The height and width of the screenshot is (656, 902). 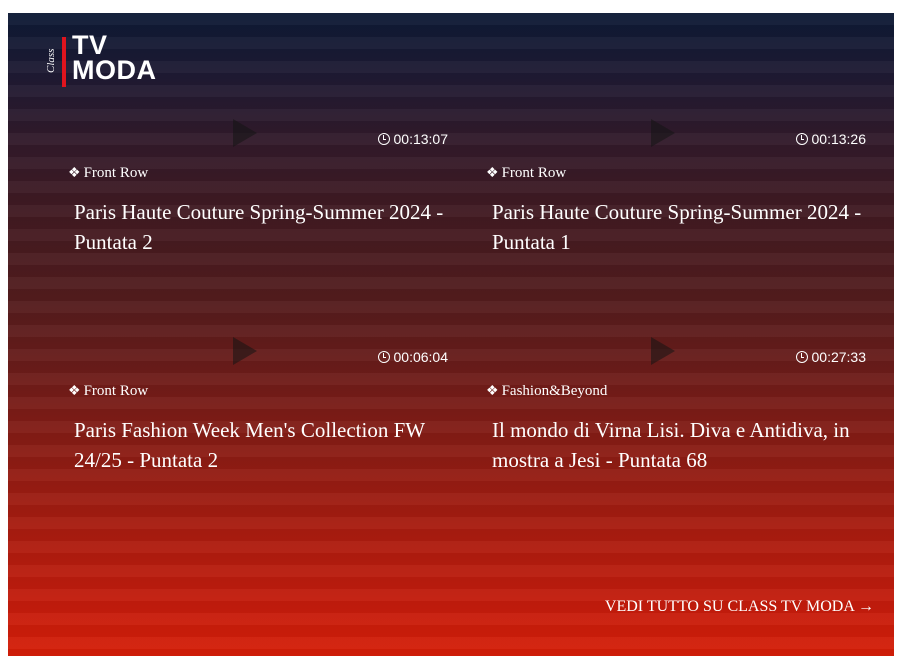 I want to click on video-duration: 00:13:07, so click(x=413, y=139).